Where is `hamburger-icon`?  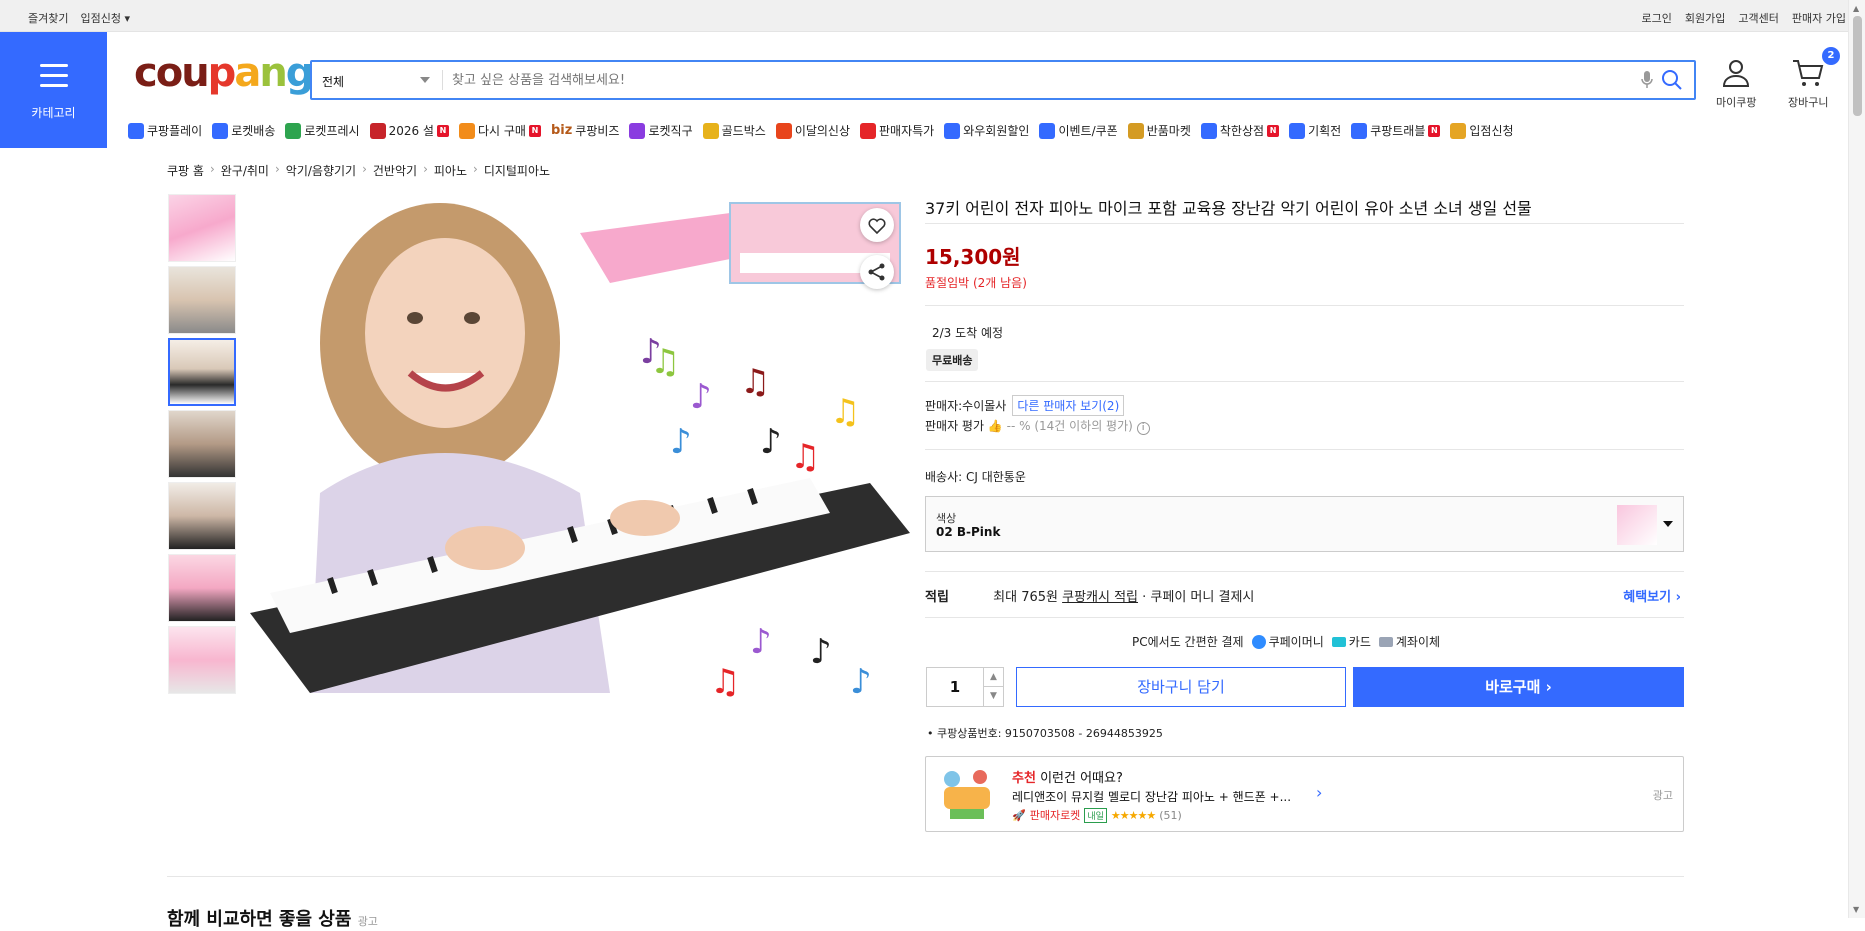
hamburger-icon is located at coordinates (54, 79).